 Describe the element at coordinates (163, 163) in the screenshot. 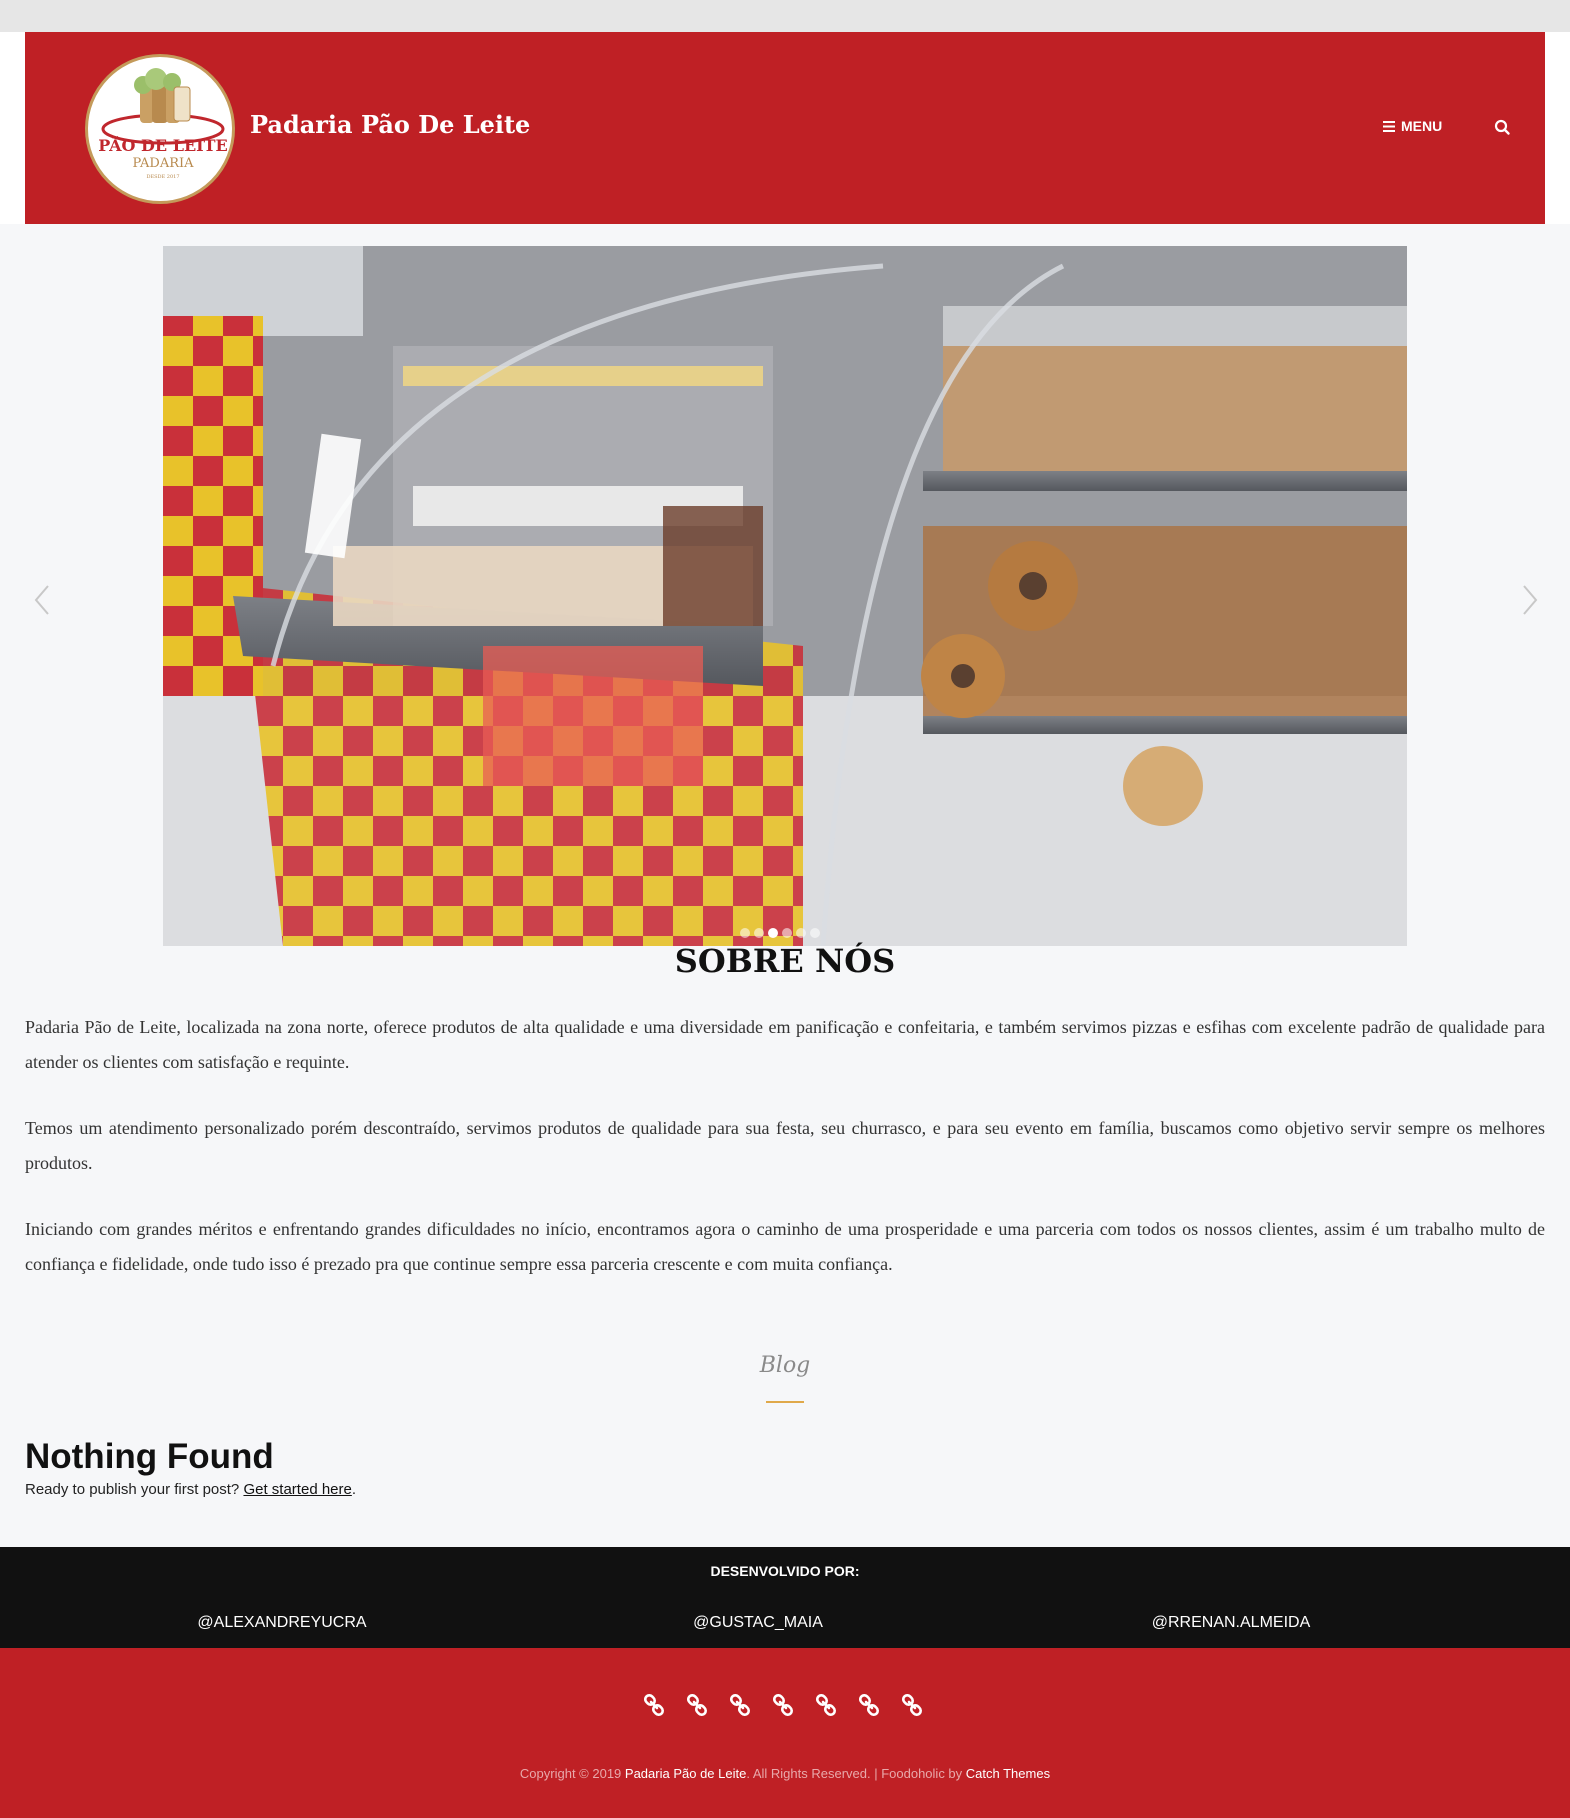

I see `svg-text: PADARIA` at that location.